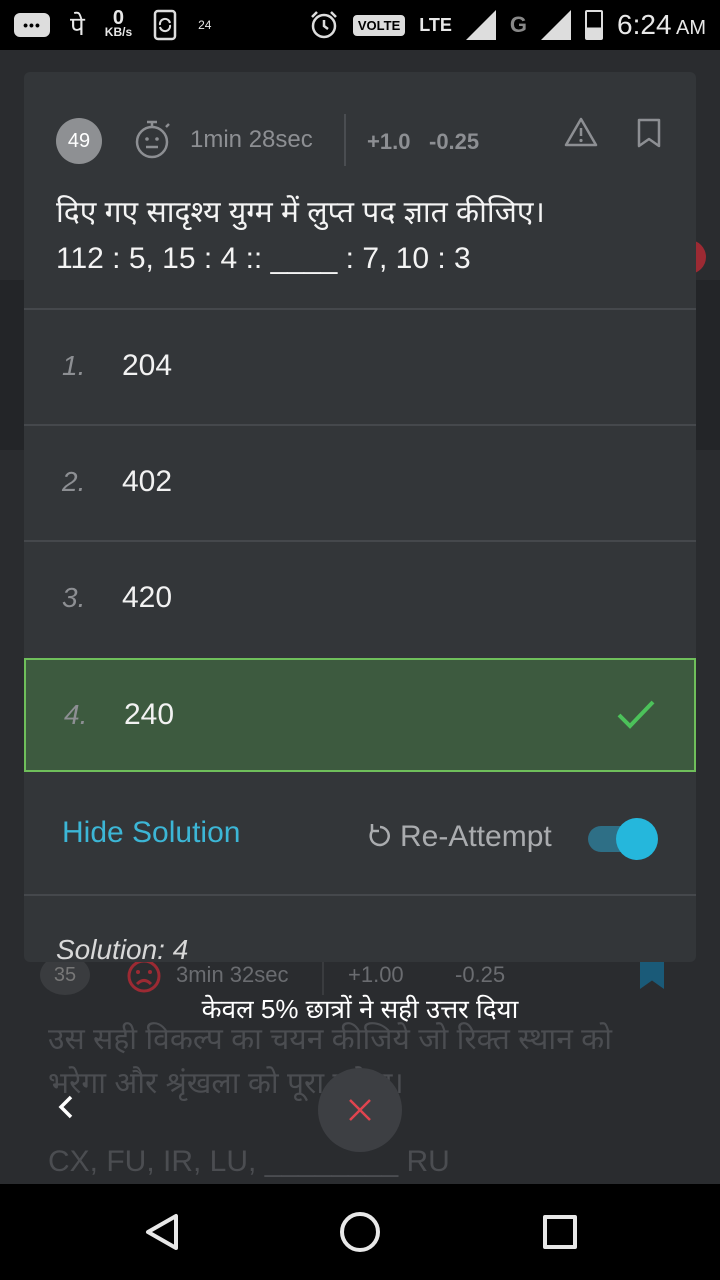 The height and width of the screenshot is (1280, 720). Describe the element at coordinates (360, 597) in the screenshot. I see `option-3: 3. 420` at that location.